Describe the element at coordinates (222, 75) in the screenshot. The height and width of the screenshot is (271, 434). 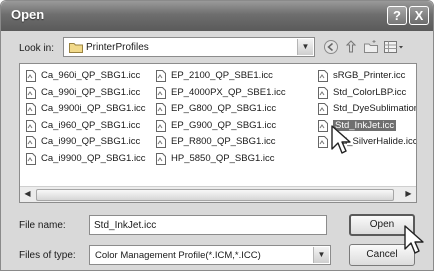
I see `file-item-label: EP_2100_QP_SBE1.icc` at that location.